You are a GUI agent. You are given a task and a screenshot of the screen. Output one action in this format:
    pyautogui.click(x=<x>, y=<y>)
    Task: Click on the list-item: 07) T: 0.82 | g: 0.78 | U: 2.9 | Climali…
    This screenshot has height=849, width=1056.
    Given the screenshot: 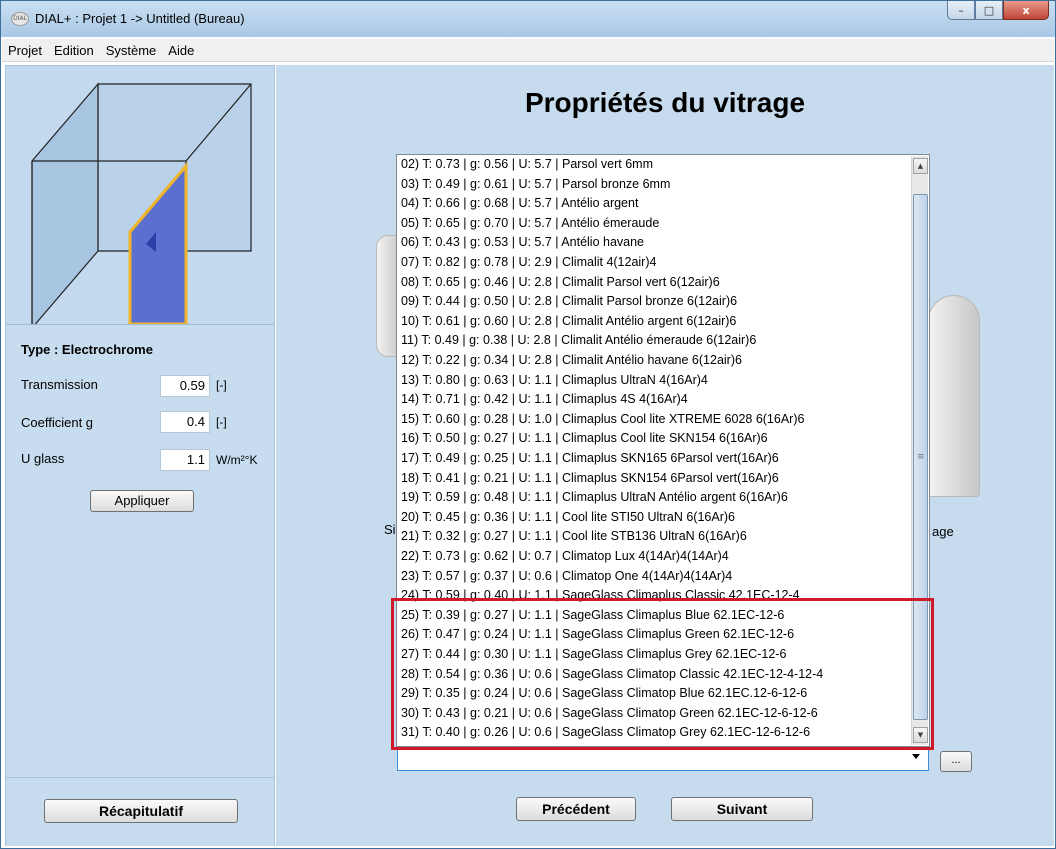 What is the action you would take?
    pyautogui.click(x=528, y=262)
    